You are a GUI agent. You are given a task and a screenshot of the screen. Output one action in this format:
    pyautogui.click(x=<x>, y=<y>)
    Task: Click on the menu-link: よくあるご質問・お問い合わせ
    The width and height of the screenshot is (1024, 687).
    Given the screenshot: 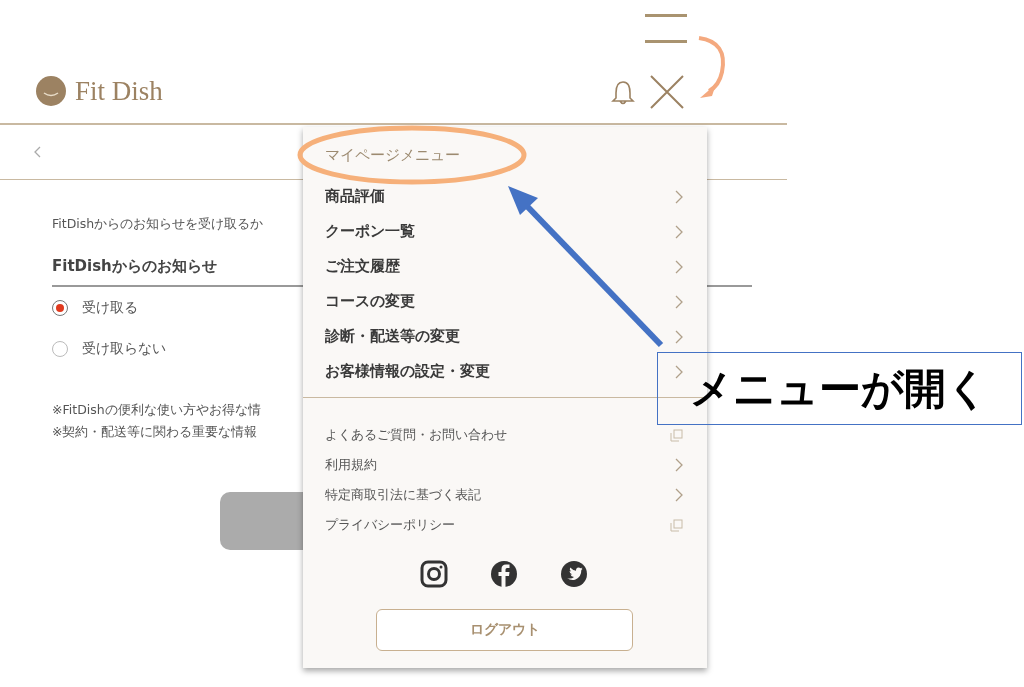 What is the action you would take?
    pyautogui.click(x=416, y=435)
    